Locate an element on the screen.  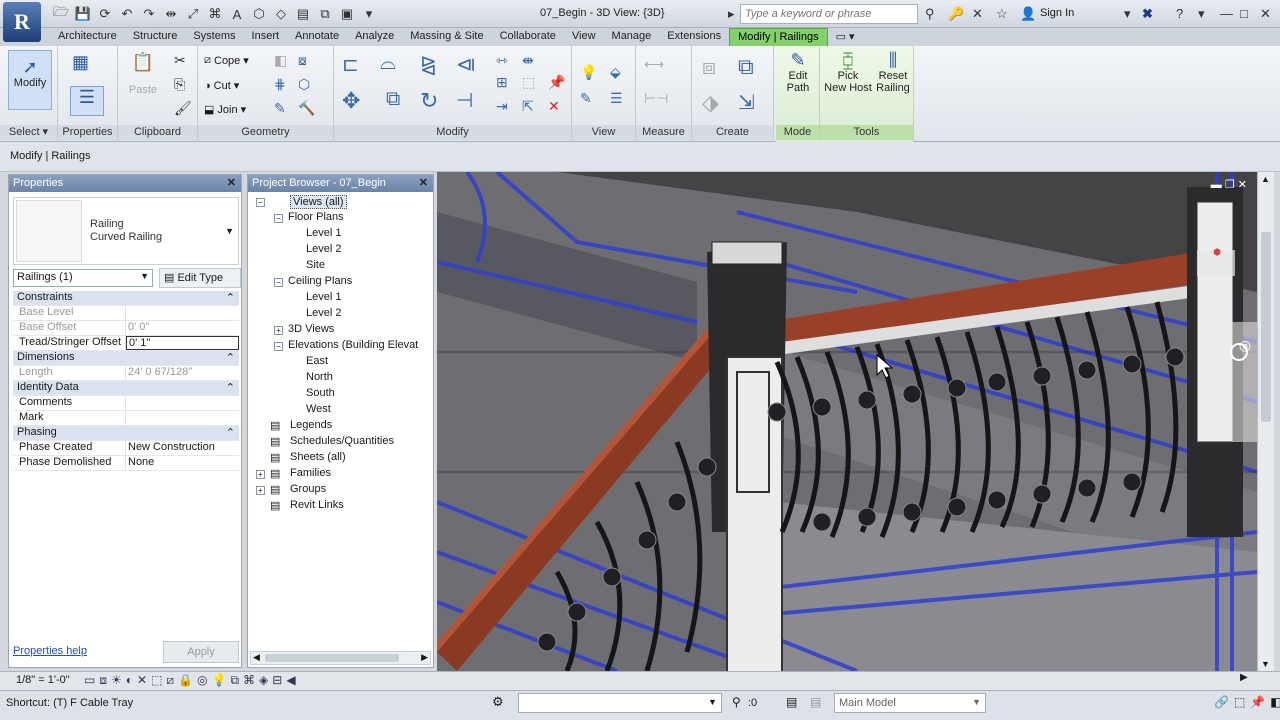
browser-node: Sheets (all) is located at coordinates (318, 457).